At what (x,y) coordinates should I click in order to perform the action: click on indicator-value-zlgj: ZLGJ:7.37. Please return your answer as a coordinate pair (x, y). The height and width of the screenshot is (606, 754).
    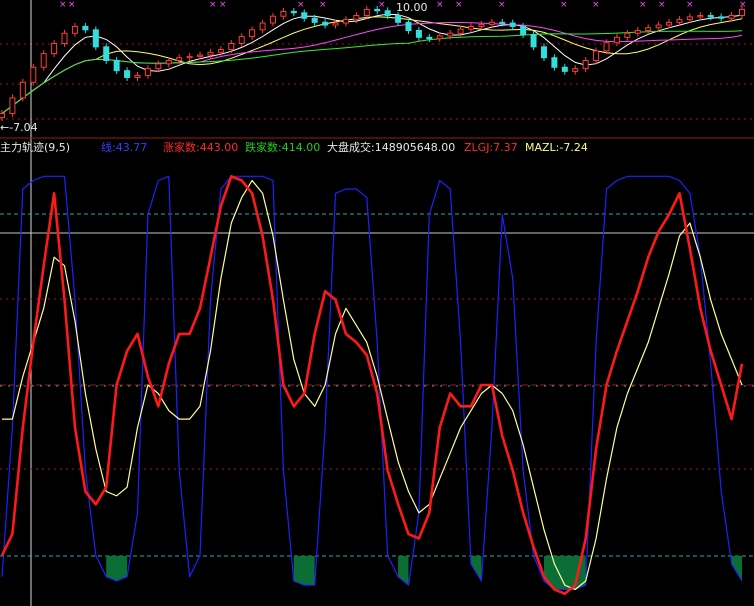
    Looking at the image, I should click on (491, 147).